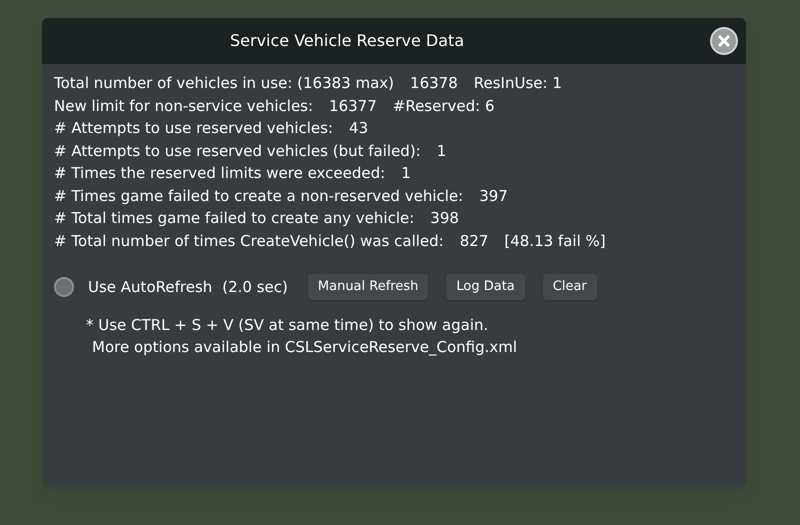  I want to click on checkbox-label: Use AutoRefresh, so click(150, 287).